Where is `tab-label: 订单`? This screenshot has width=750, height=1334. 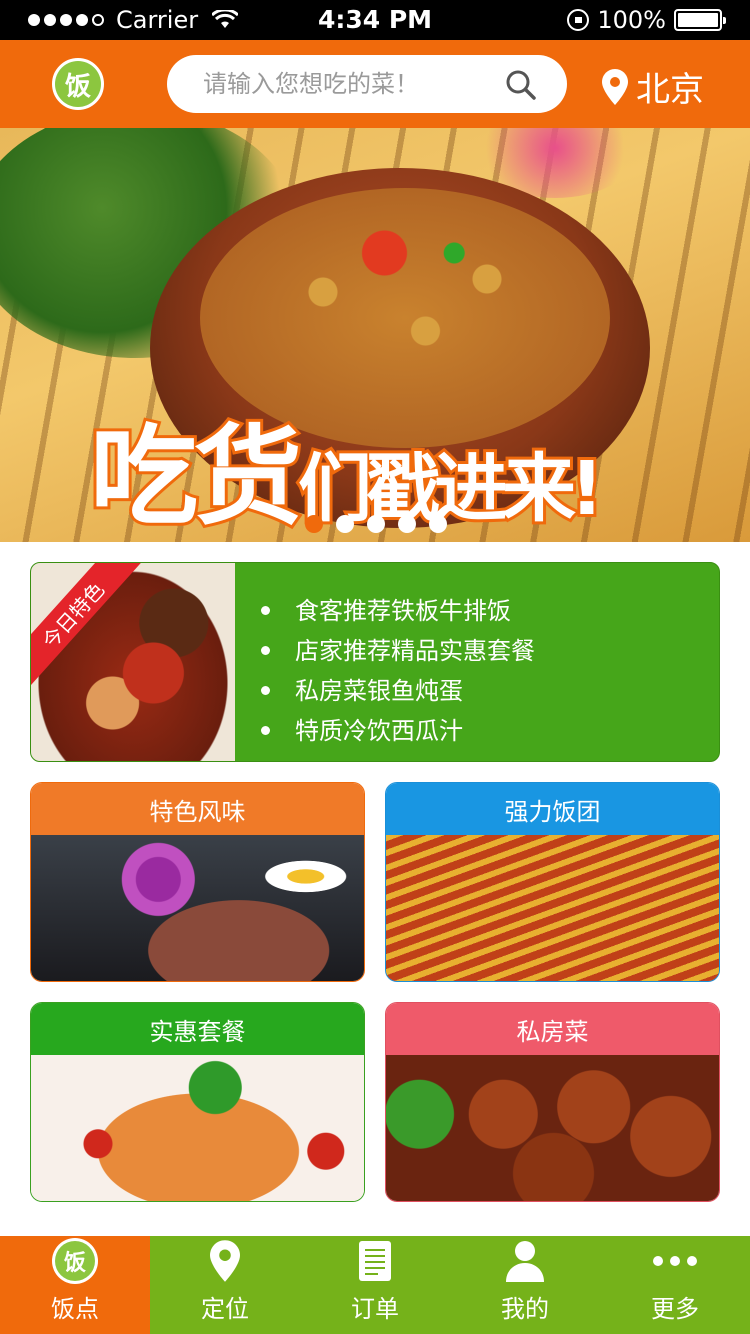
tab-label: 订单 is located at coordinates (375, 1309).